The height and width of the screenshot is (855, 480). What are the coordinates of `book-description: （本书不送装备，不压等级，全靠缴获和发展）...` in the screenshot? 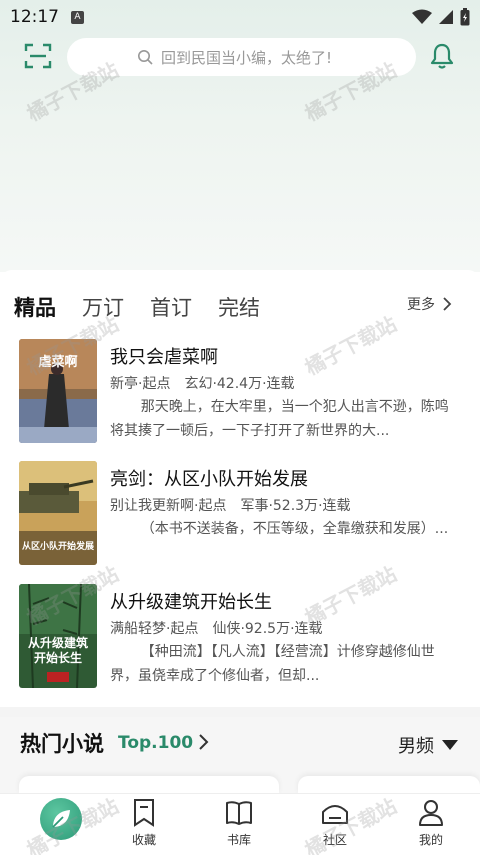 It's located at (294, 529).